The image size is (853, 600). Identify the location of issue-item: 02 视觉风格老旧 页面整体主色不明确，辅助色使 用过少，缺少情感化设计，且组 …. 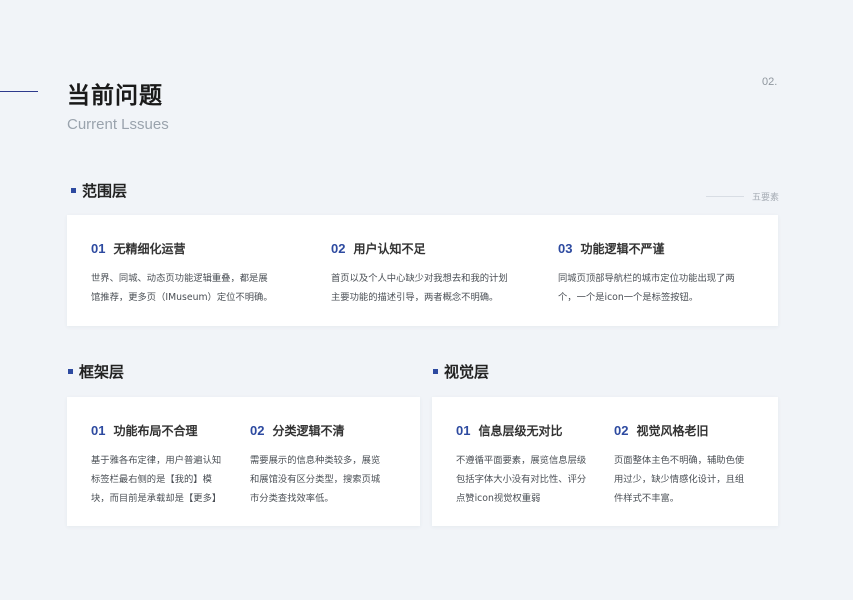
(684, 465).